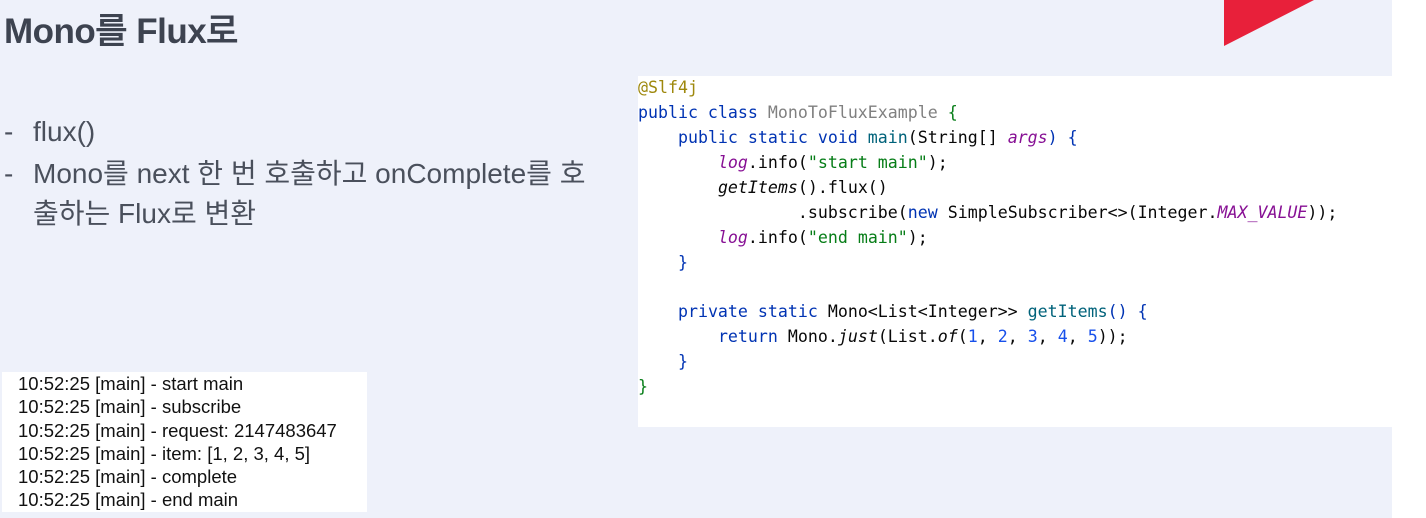 The image size is (1426, 518). Describe the element at coordinates (121, 31) in the screenshot. I see `slide-title: Mono를 Flux로` at that location.